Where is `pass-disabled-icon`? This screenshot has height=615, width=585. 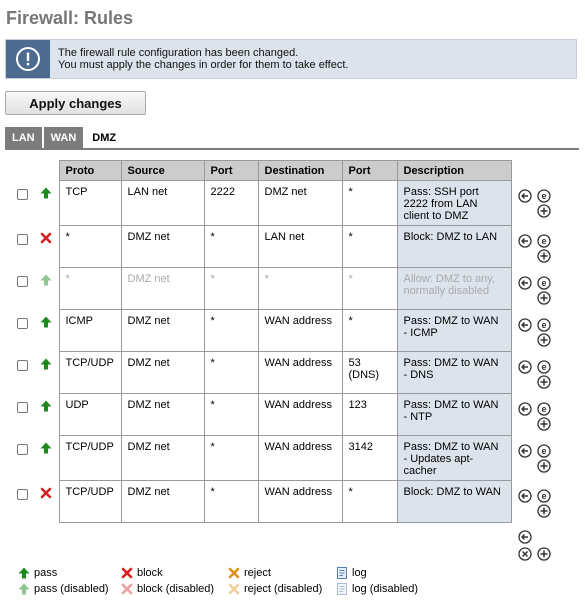
pass-disabled-icon is located at coordinates (46, 280).